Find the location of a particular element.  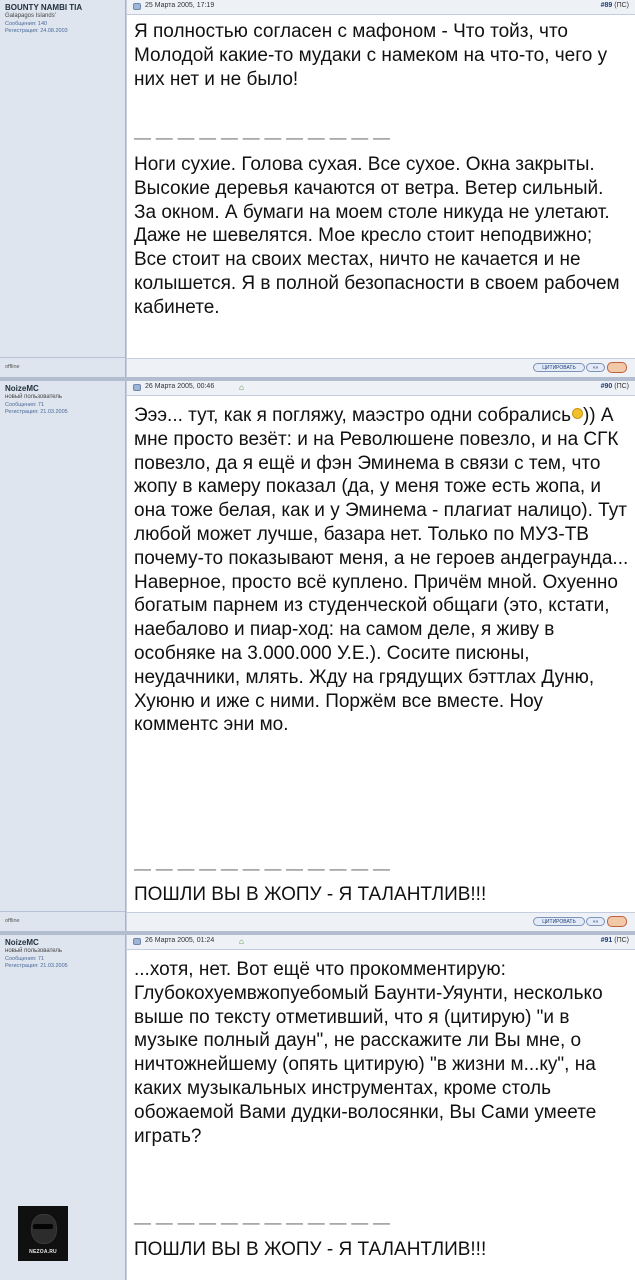

post-number-link: #89 is located at coordinates (607, 5).